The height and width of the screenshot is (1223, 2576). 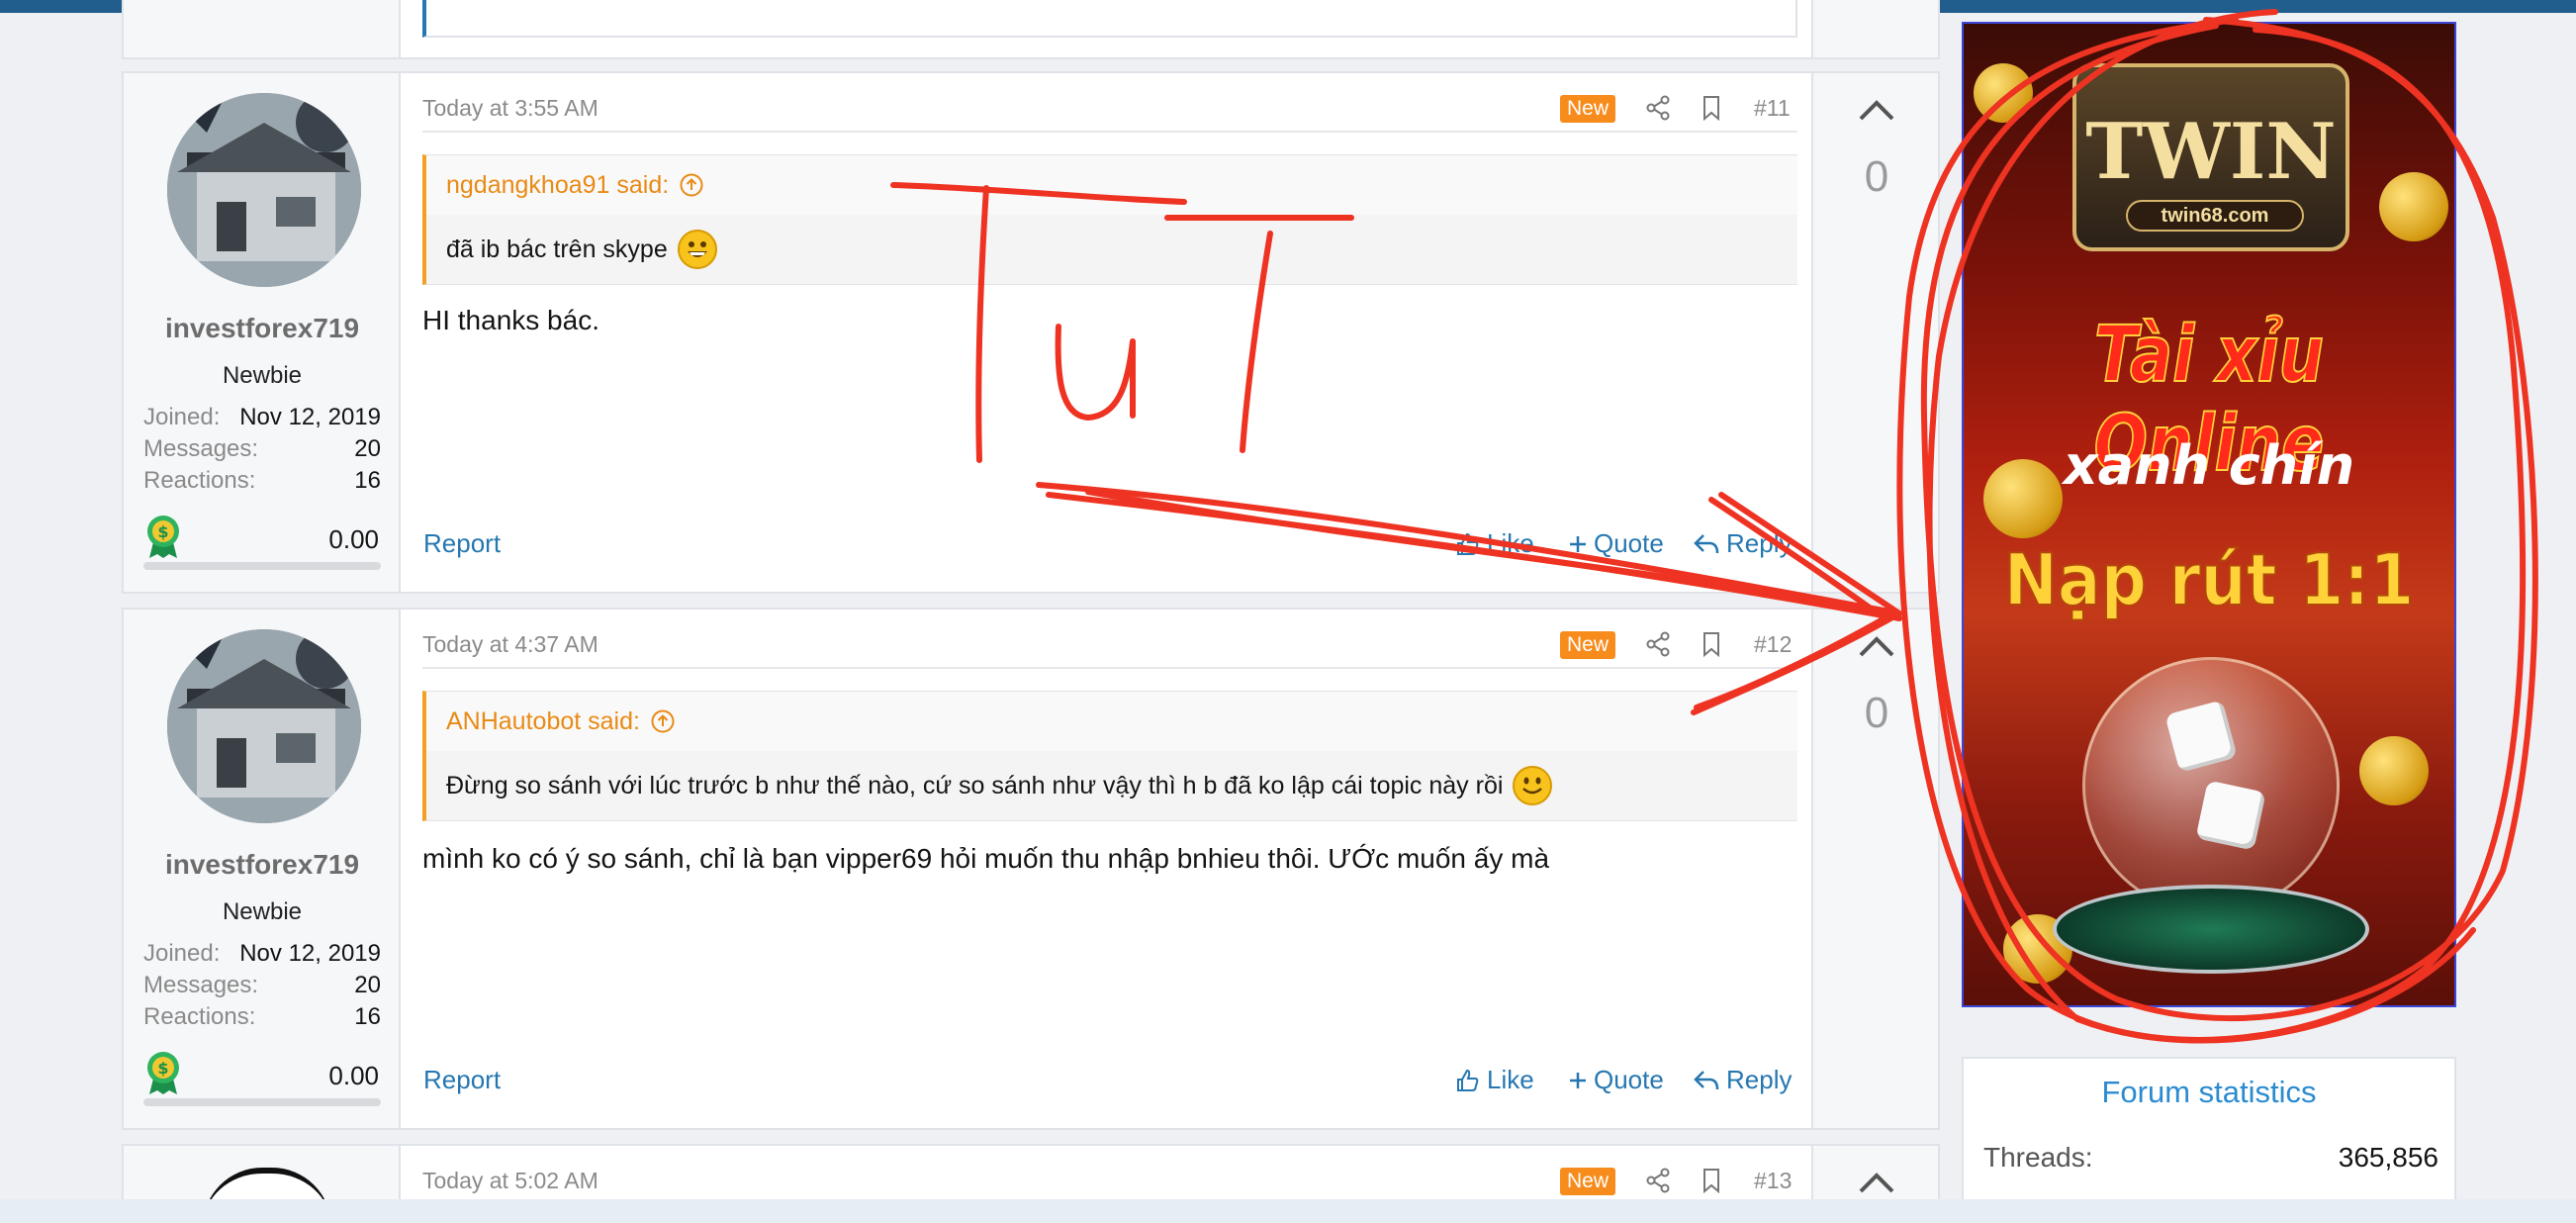 I want to click on dice-base-graphic, so click(x=2211, y=929).